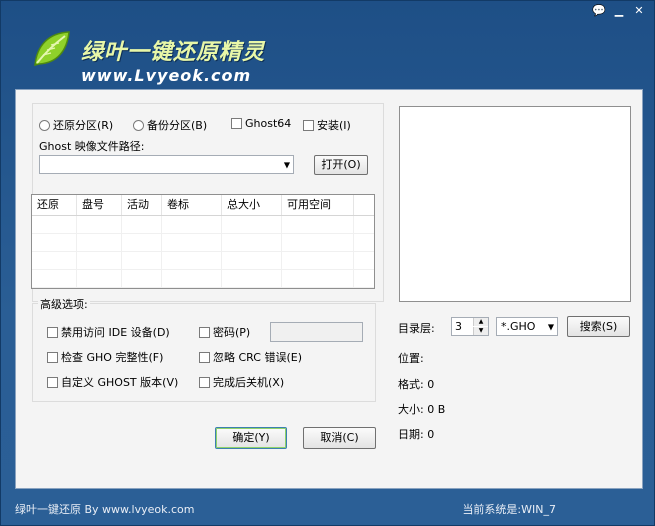  Describe the element at coordinates (203, 205) in the screenshot. I see `table-header: 还原 盘号 活动 卷标 总大小 可用空间` at that location.